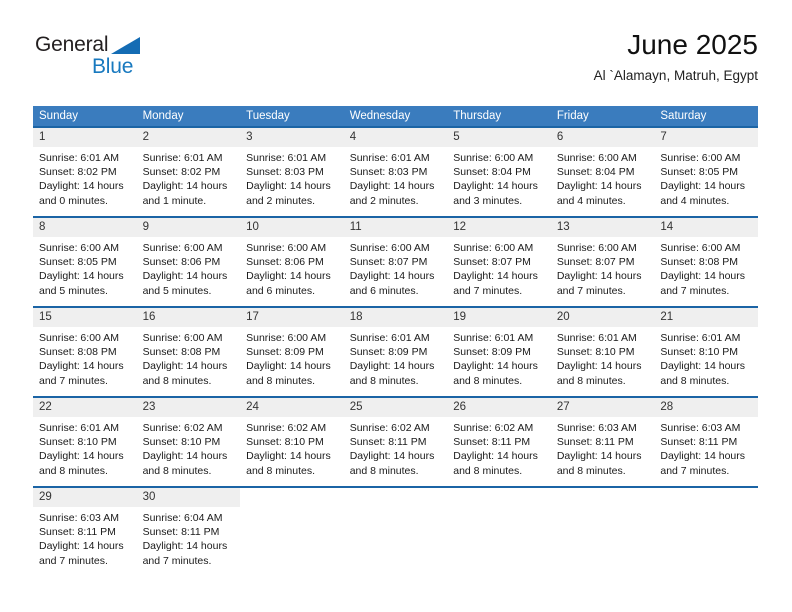 This screenshot has width=792, height=612. What do you see at coordinates (384, 200) in the screenshot?
I see `daylight-text-line2: and 2 minutes.` at bounding box center [384, 200].